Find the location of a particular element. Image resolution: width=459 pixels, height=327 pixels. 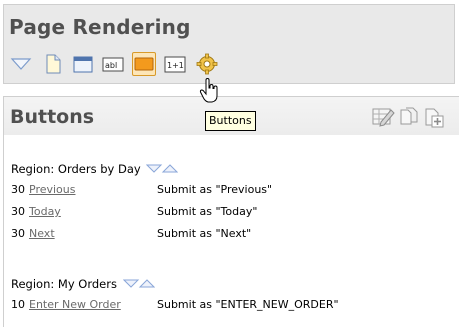

page-icon is located at coordinates (53, 64).